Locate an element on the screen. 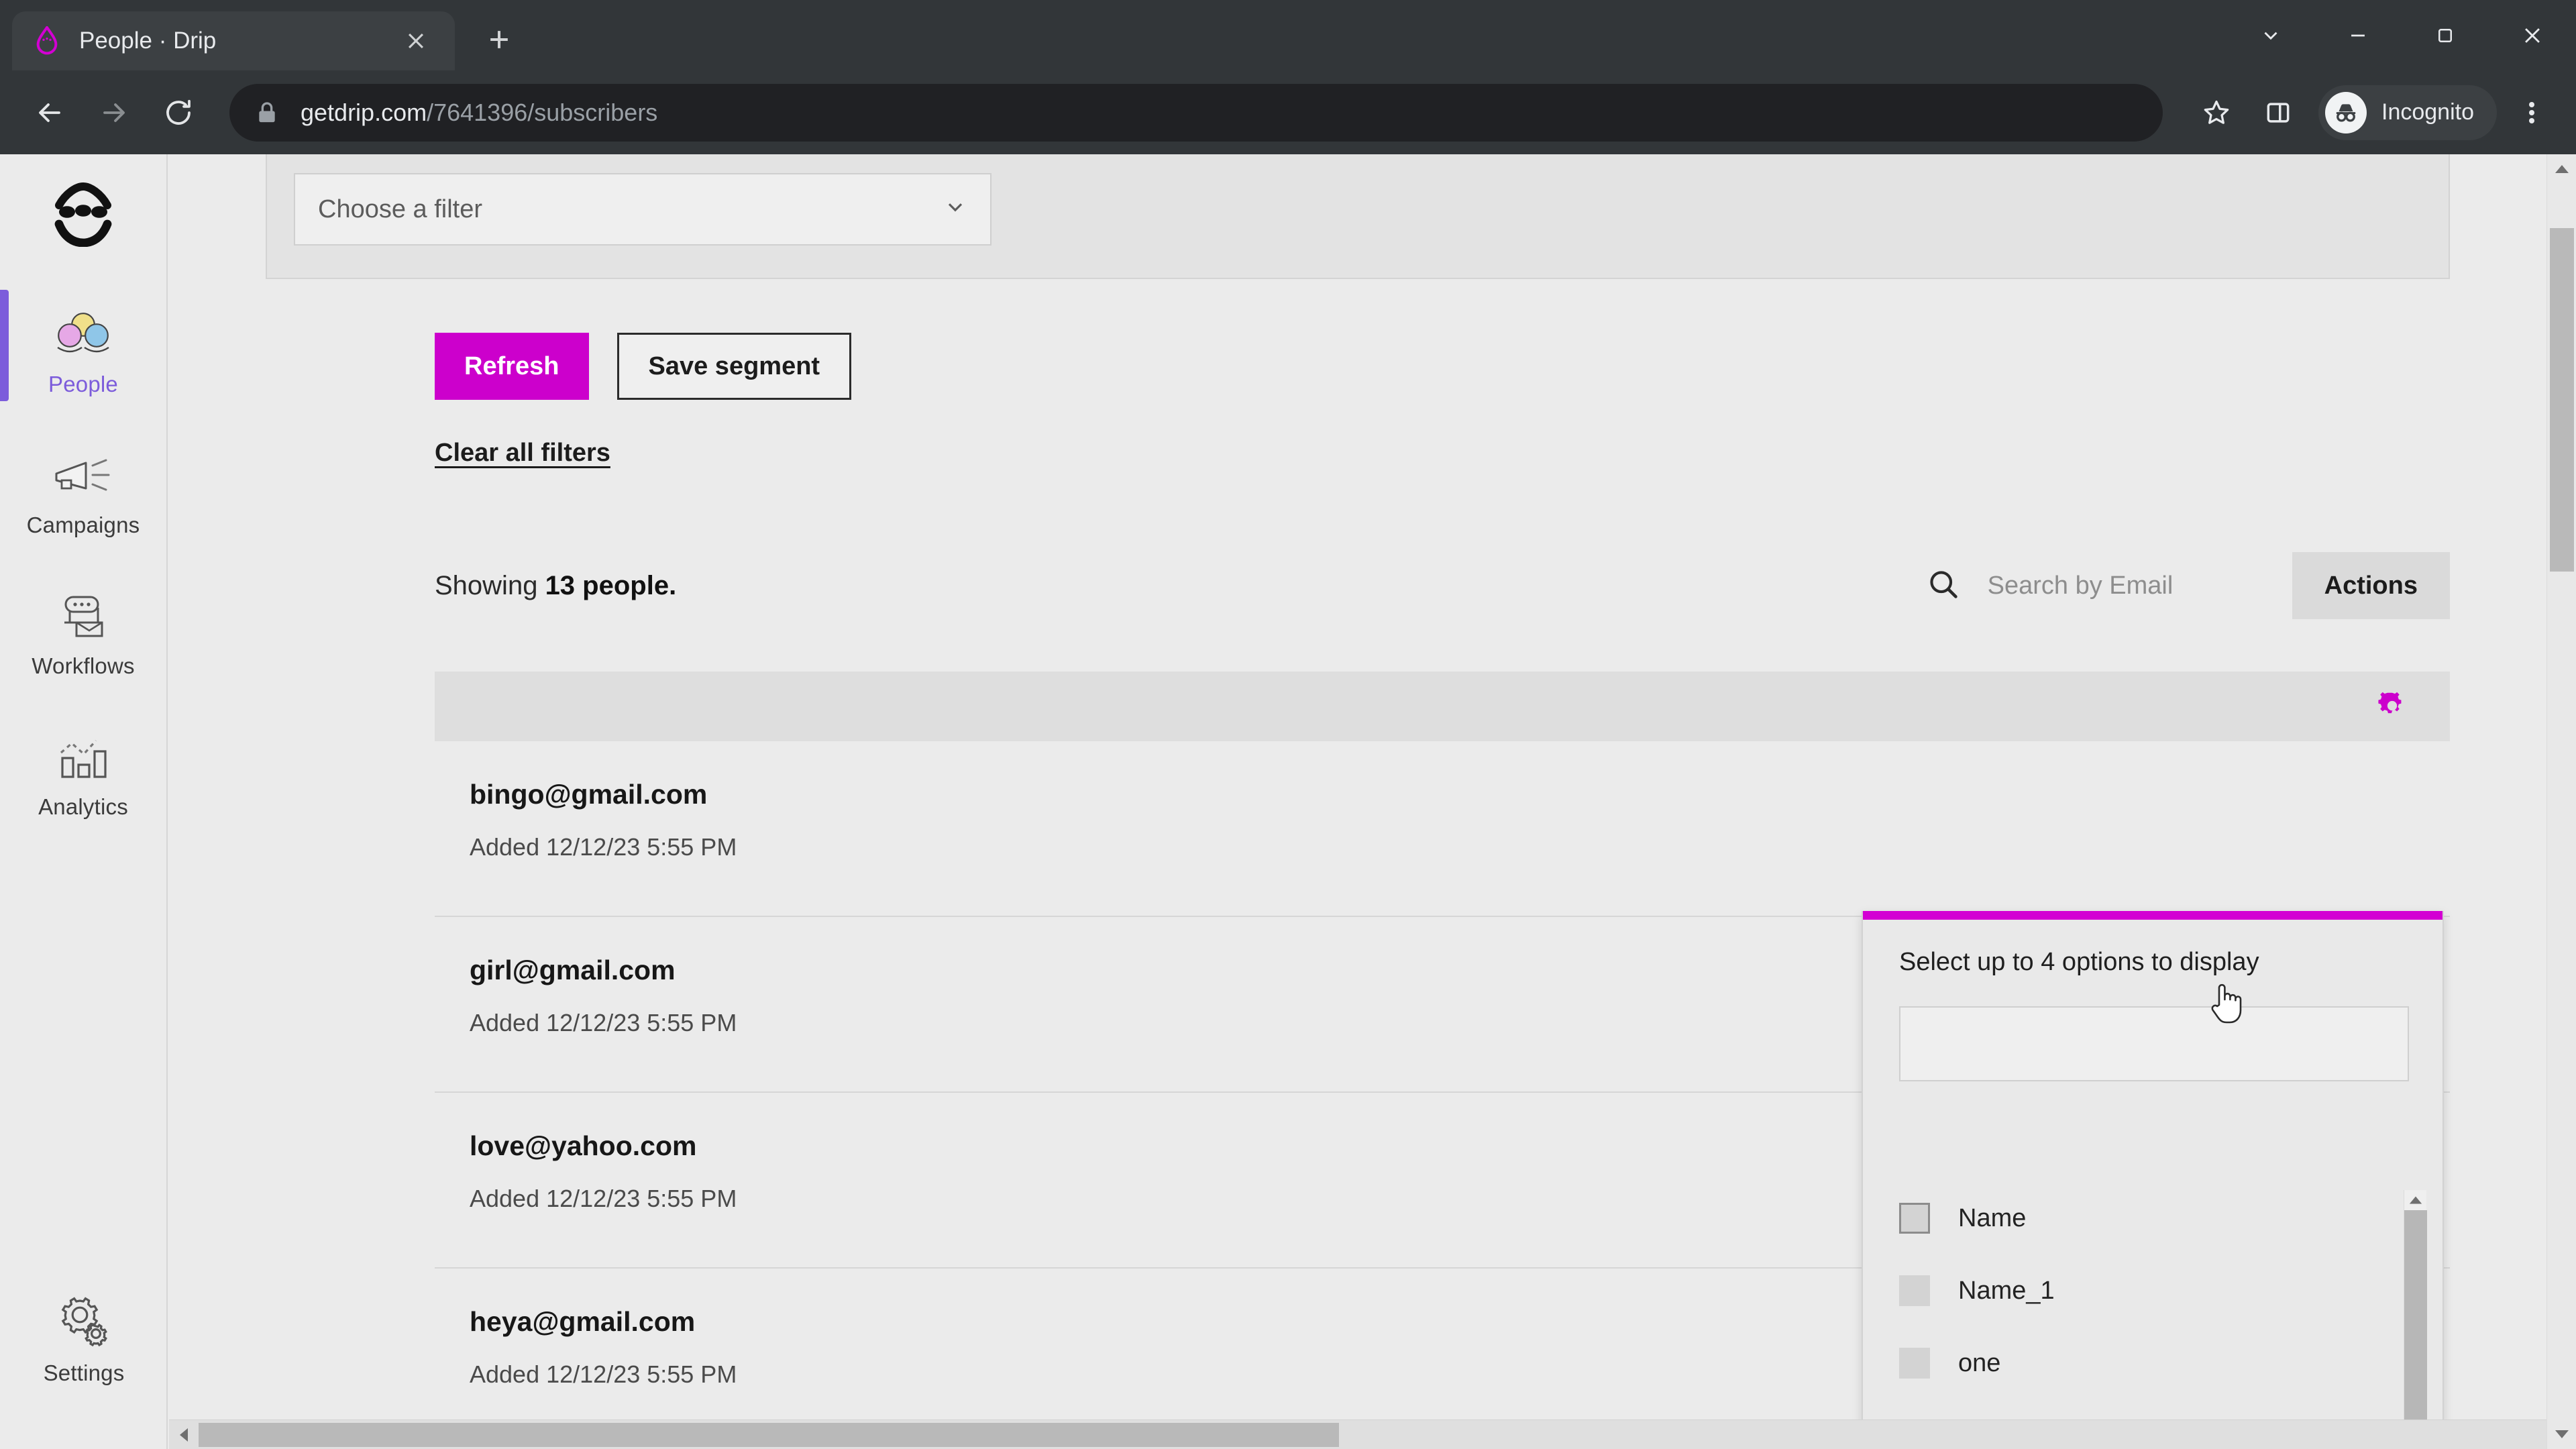 This screenshot has height=1449, width=2576. person-added: Added 12/12/23 5:55 PM is located at coordinates (603, 847).